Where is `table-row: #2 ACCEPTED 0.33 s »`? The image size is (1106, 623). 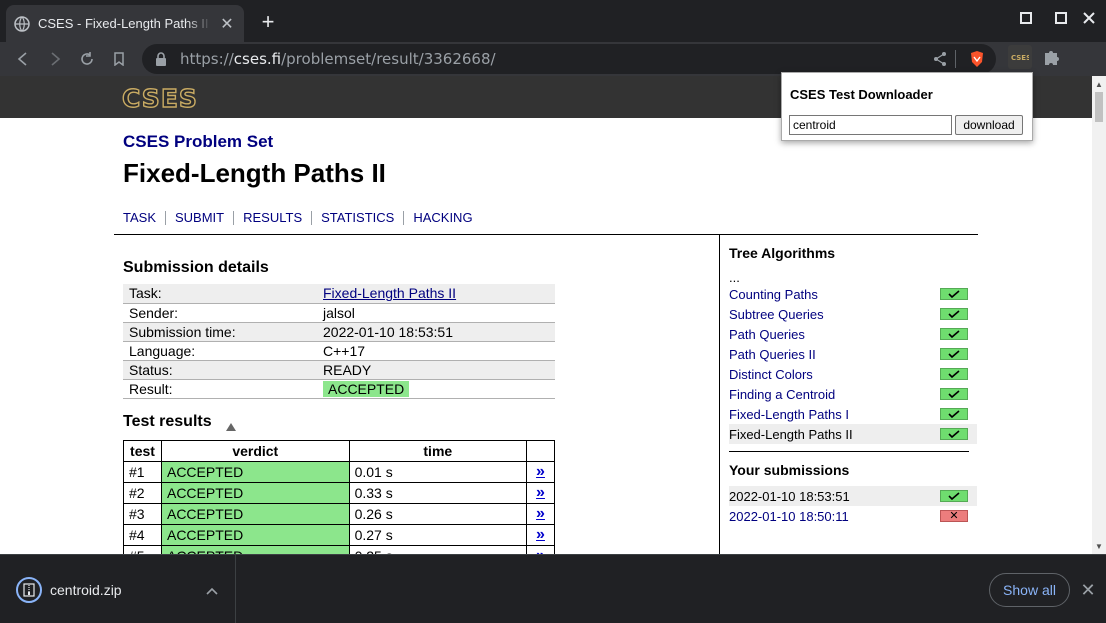 table-row: #2 ACCEPTED 0.33 s » is located at coordinates (339, 493).